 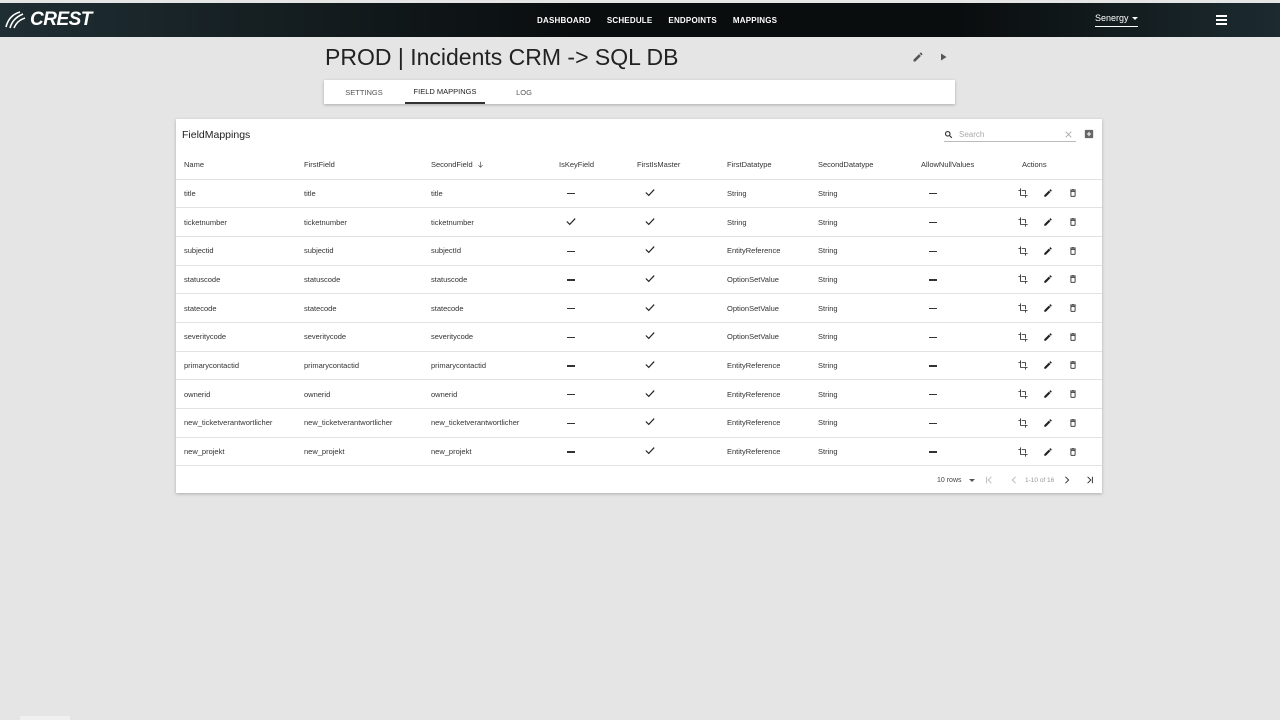 I want to click on tab-settings: SETTINGS, so click(x=364, y=92).